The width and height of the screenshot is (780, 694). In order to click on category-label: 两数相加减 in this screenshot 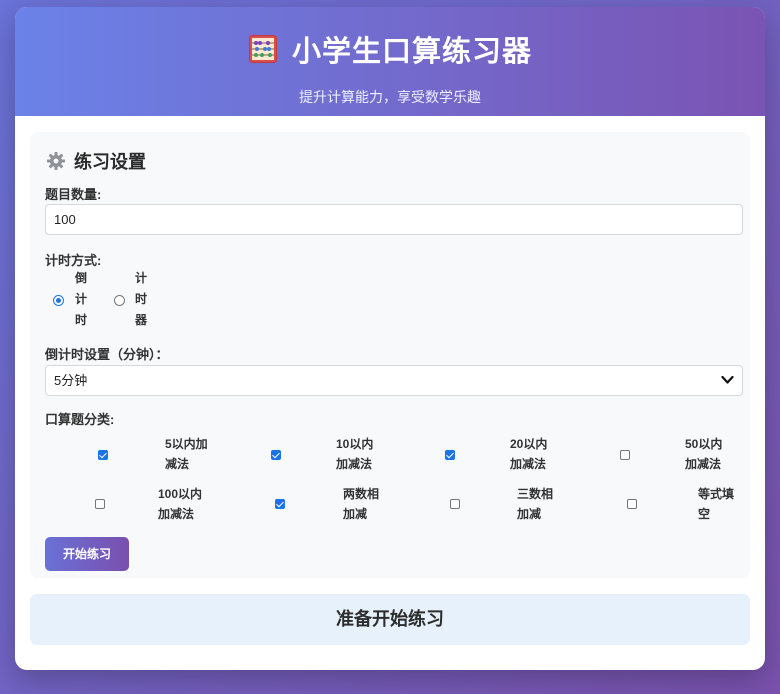, I will do `click(361, 504)`.